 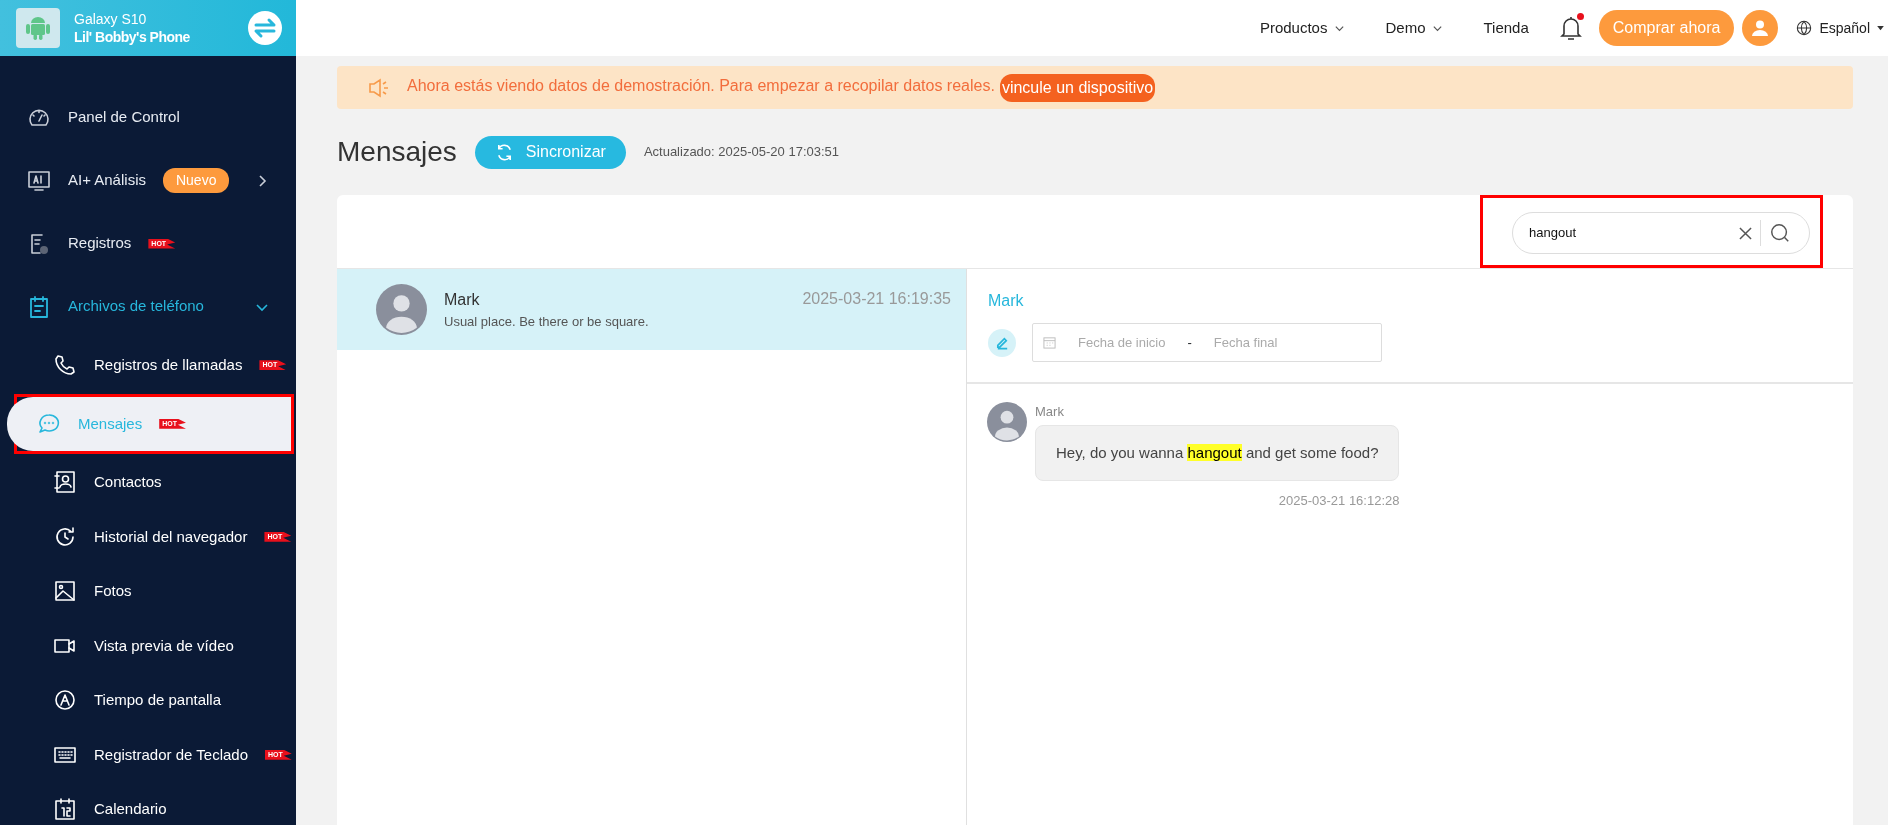 I want to click on globe-icon, so click(x=1804, y=28).